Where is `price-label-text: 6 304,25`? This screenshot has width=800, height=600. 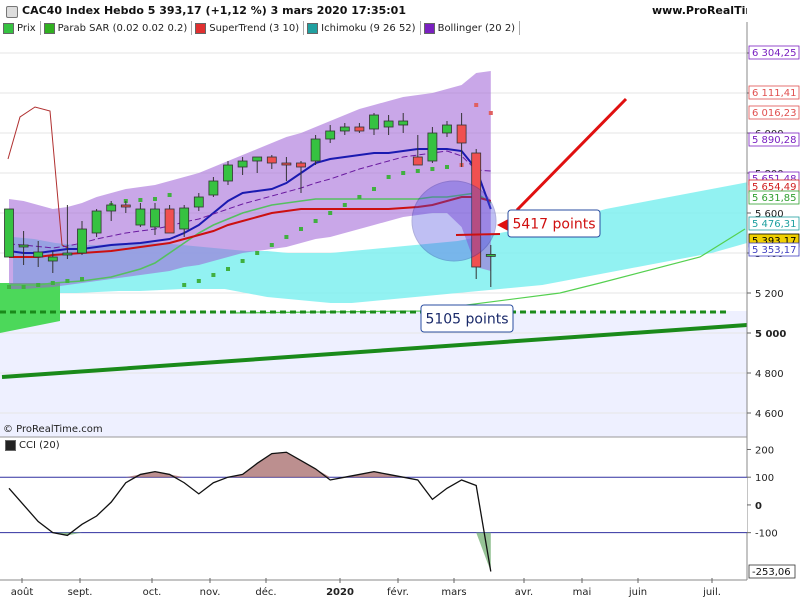
price-label-text: 6 304,25 is located at coordinates (774, 53).